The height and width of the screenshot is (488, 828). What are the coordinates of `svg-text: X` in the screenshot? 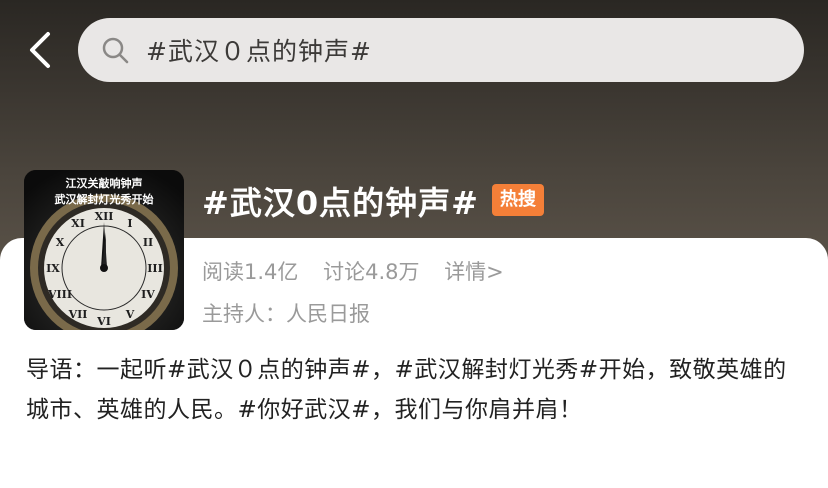 It's located at (60, 242).